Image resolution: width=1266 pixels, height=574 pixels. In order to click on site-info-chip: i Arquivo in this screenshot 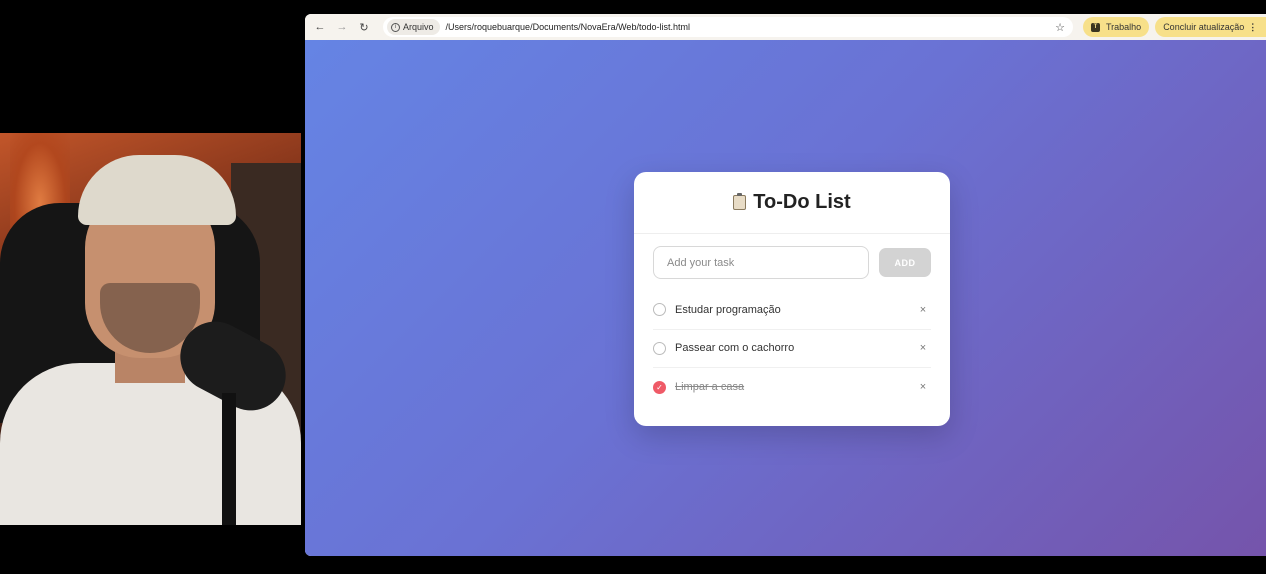, I will do `click(413, 27)`.